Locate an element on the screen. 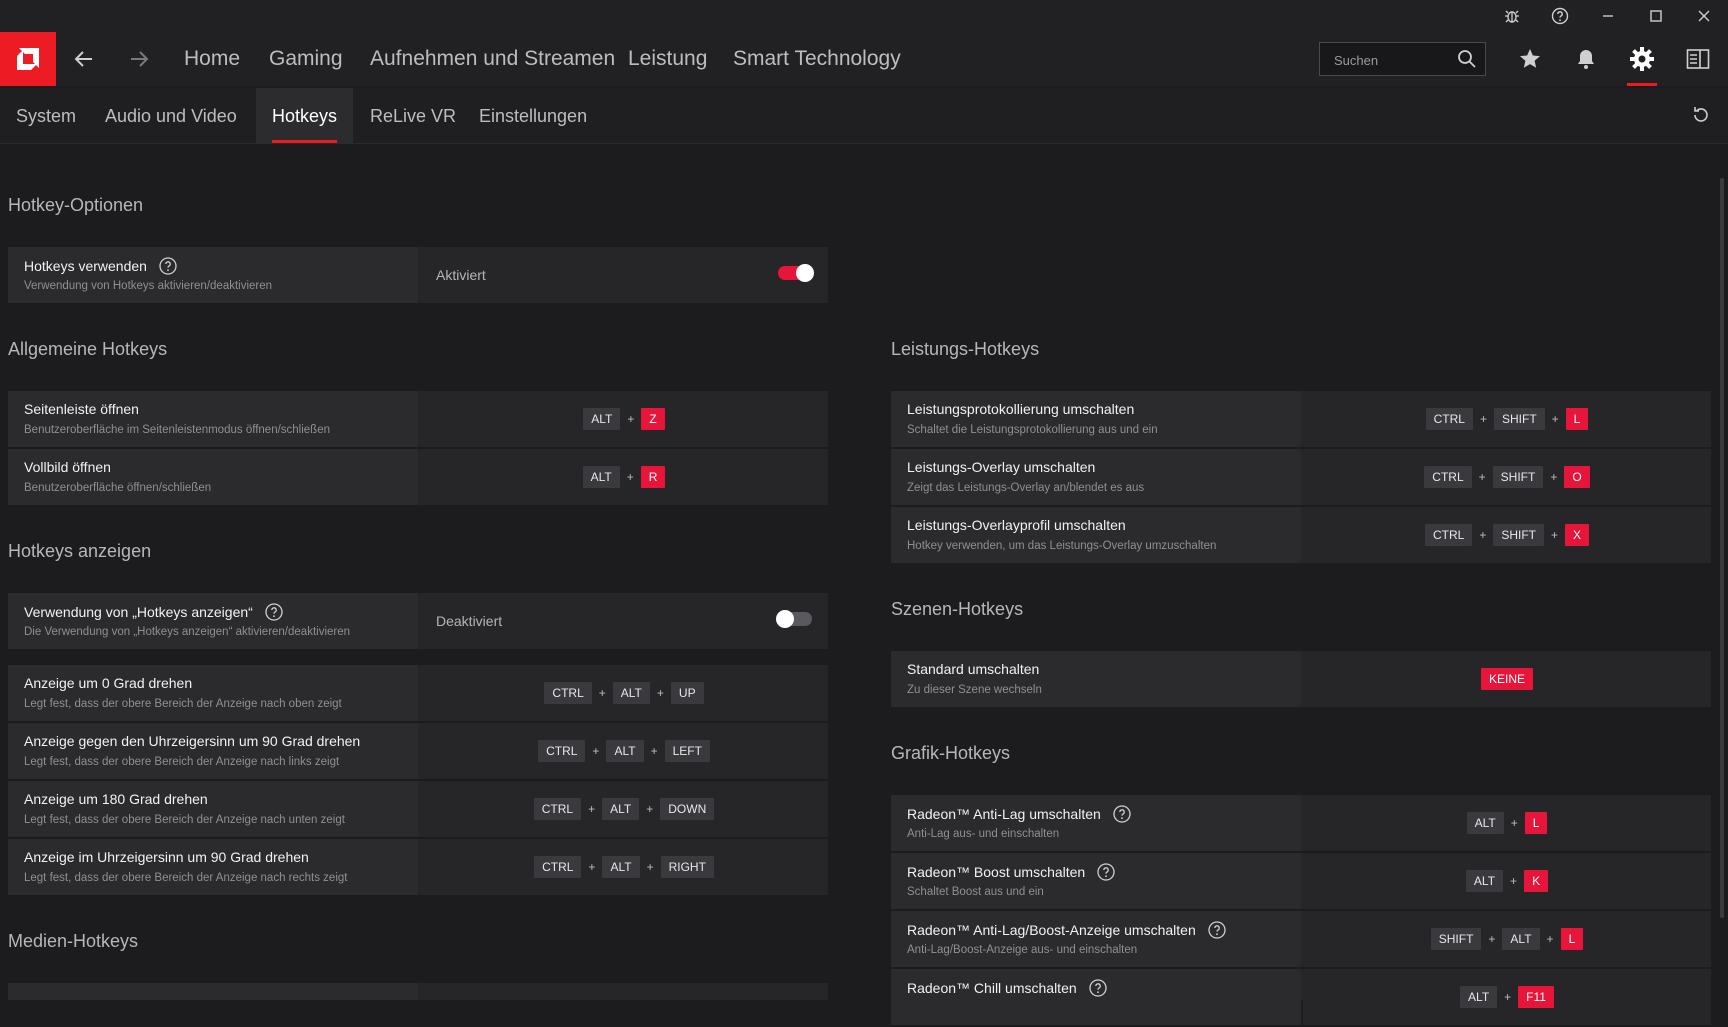 The width and height of the screenshot is (1728, 1027). nav-home: Home is located at coordinates (212, 59).